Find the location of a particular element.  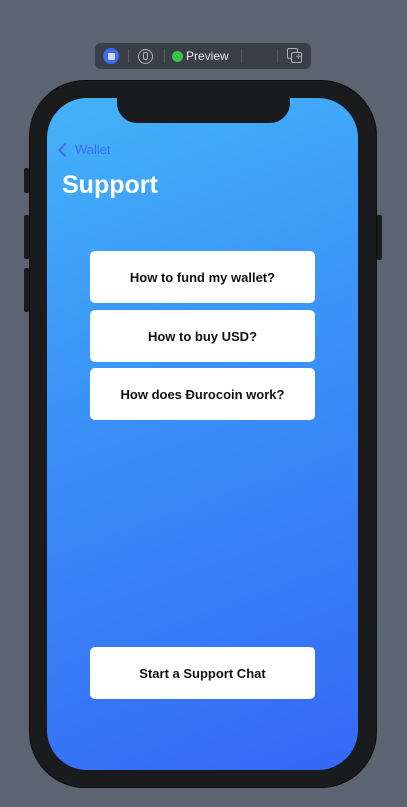

status-dot-icon is located at coordinates (177, 56).